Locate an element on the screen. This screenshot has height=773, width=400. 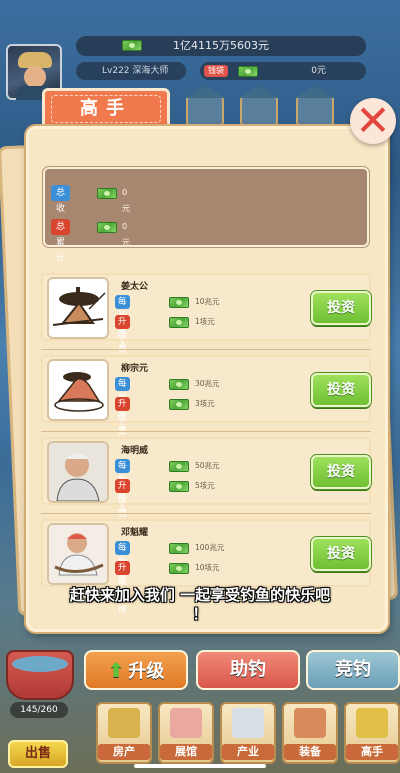
income-value: 10兆元 is located at coordinates (207, 301).